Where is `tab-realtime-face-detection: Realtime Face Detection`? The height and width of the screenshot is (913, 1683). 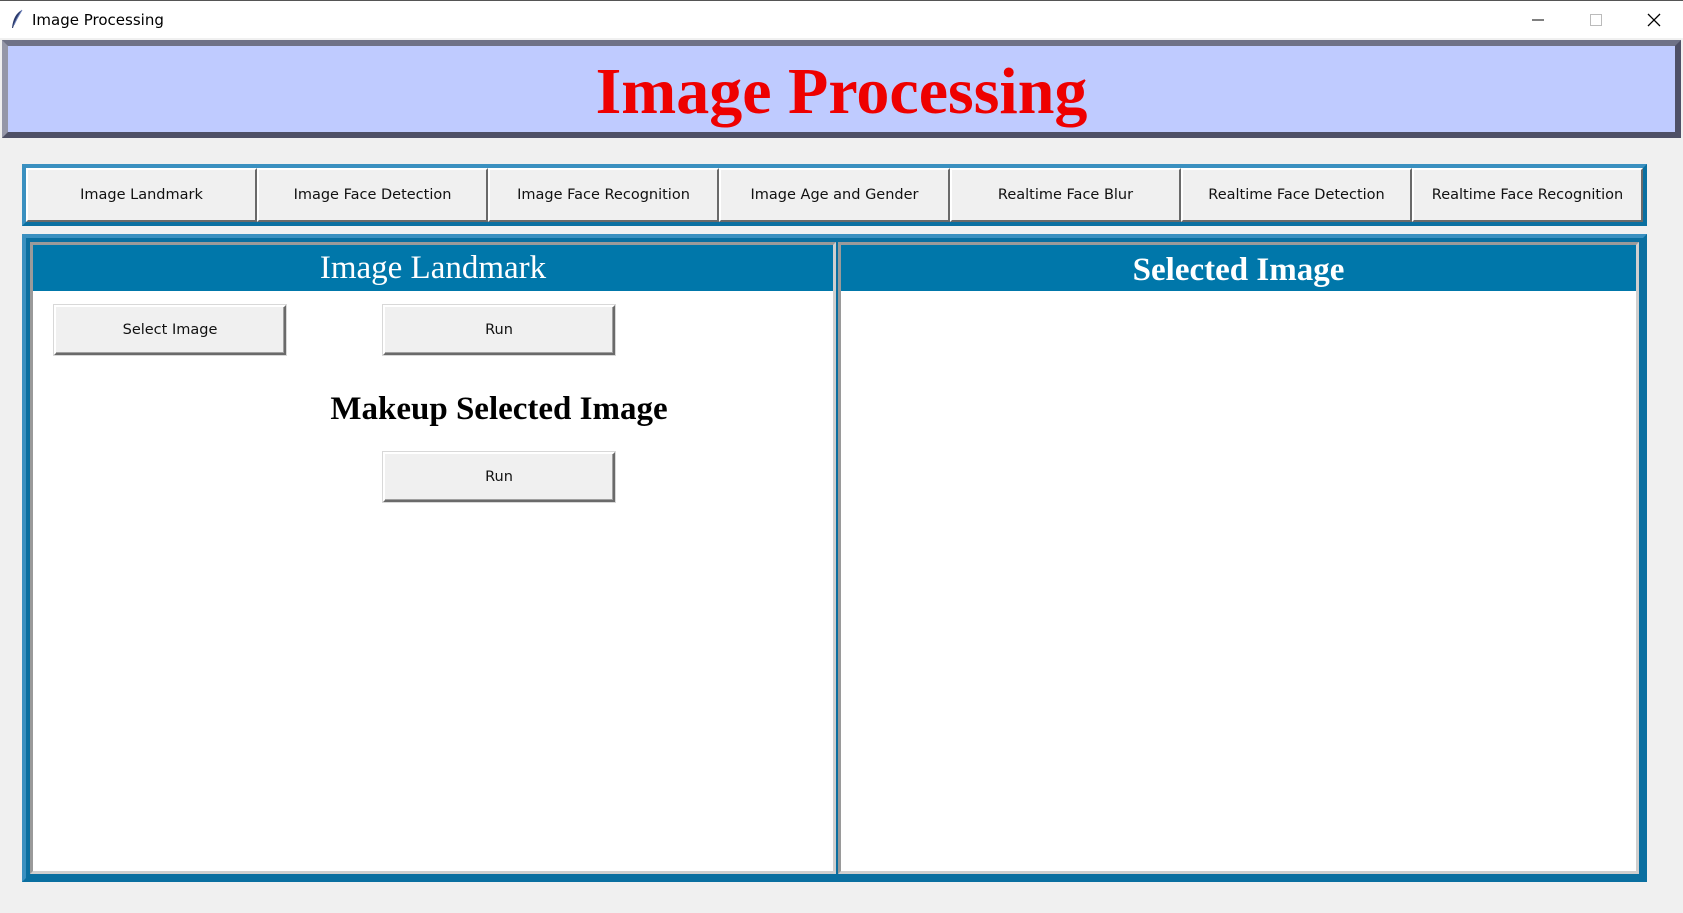
tab-realtime-face-detection: Realtime Face Detection is located at coordinates (1296, 195).